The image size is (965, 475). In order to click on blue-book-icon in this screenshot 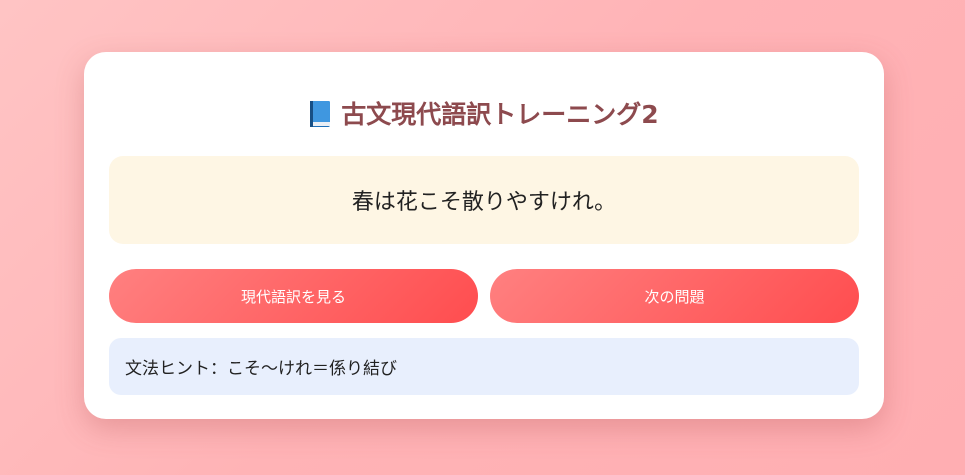, I will do `click(320, 114)`.